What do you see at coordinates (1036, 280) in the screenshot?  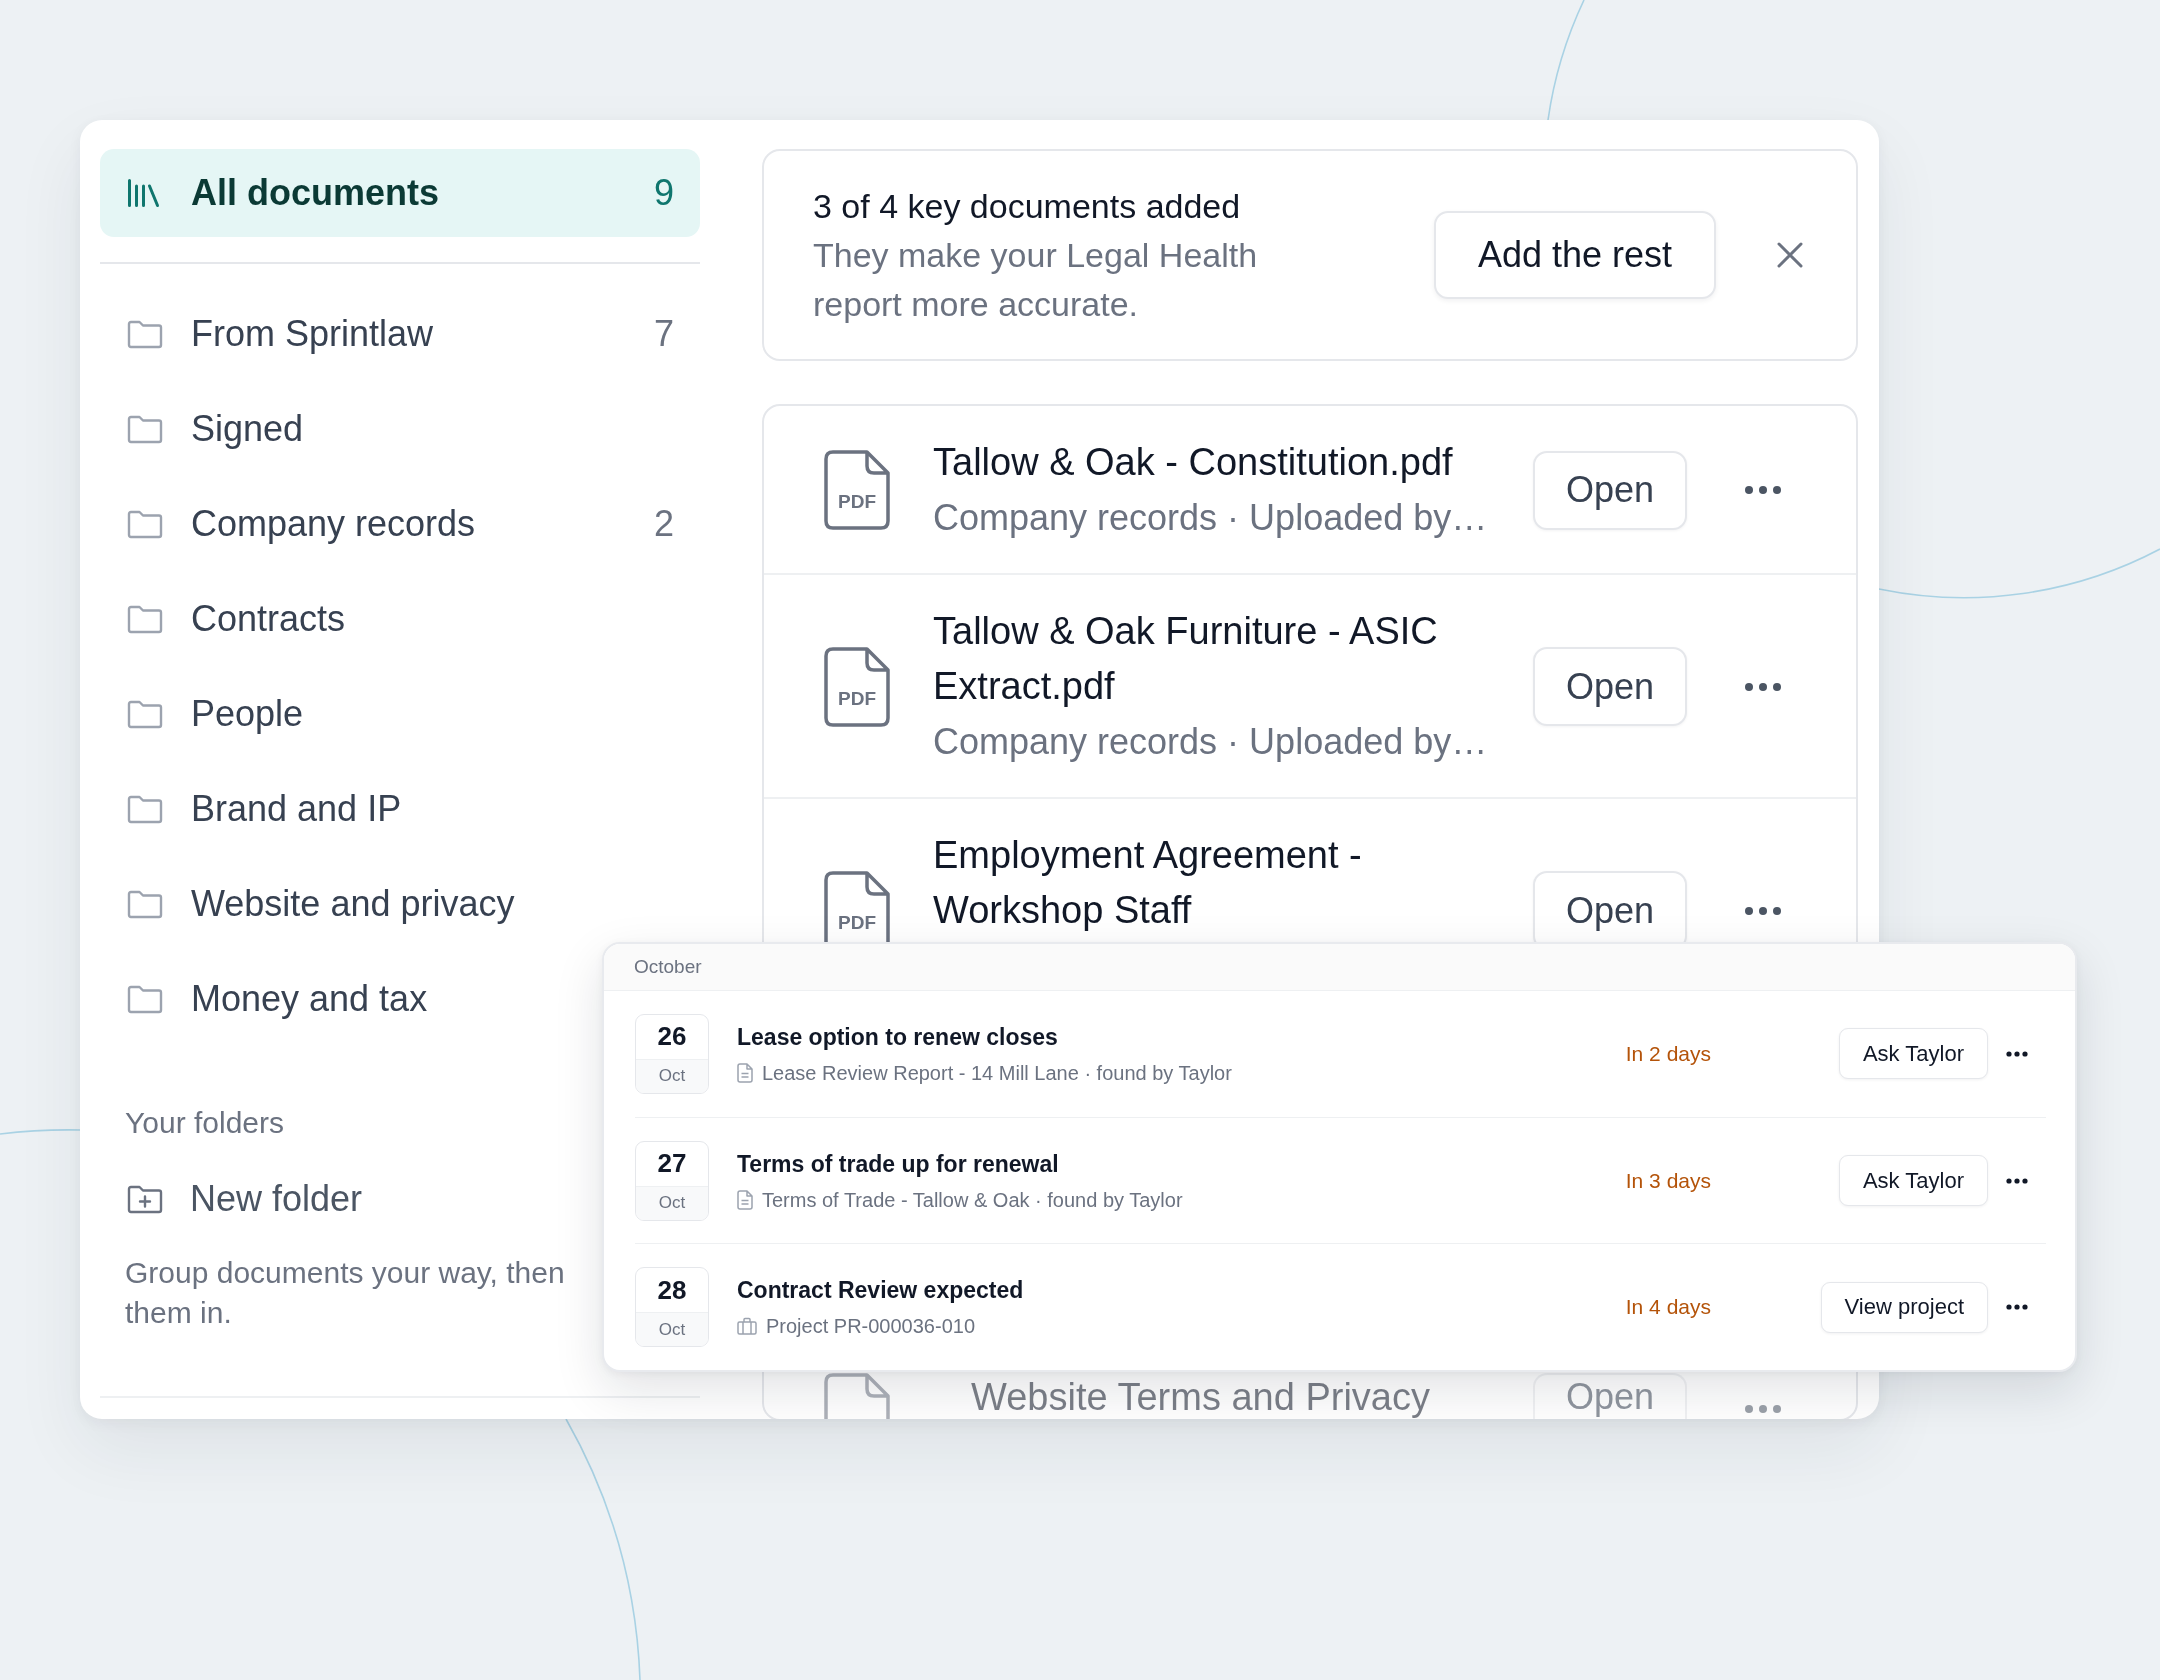 I see `banner-text: They make your Legal Health report more accurate.` at bounding box center [1036, 280].